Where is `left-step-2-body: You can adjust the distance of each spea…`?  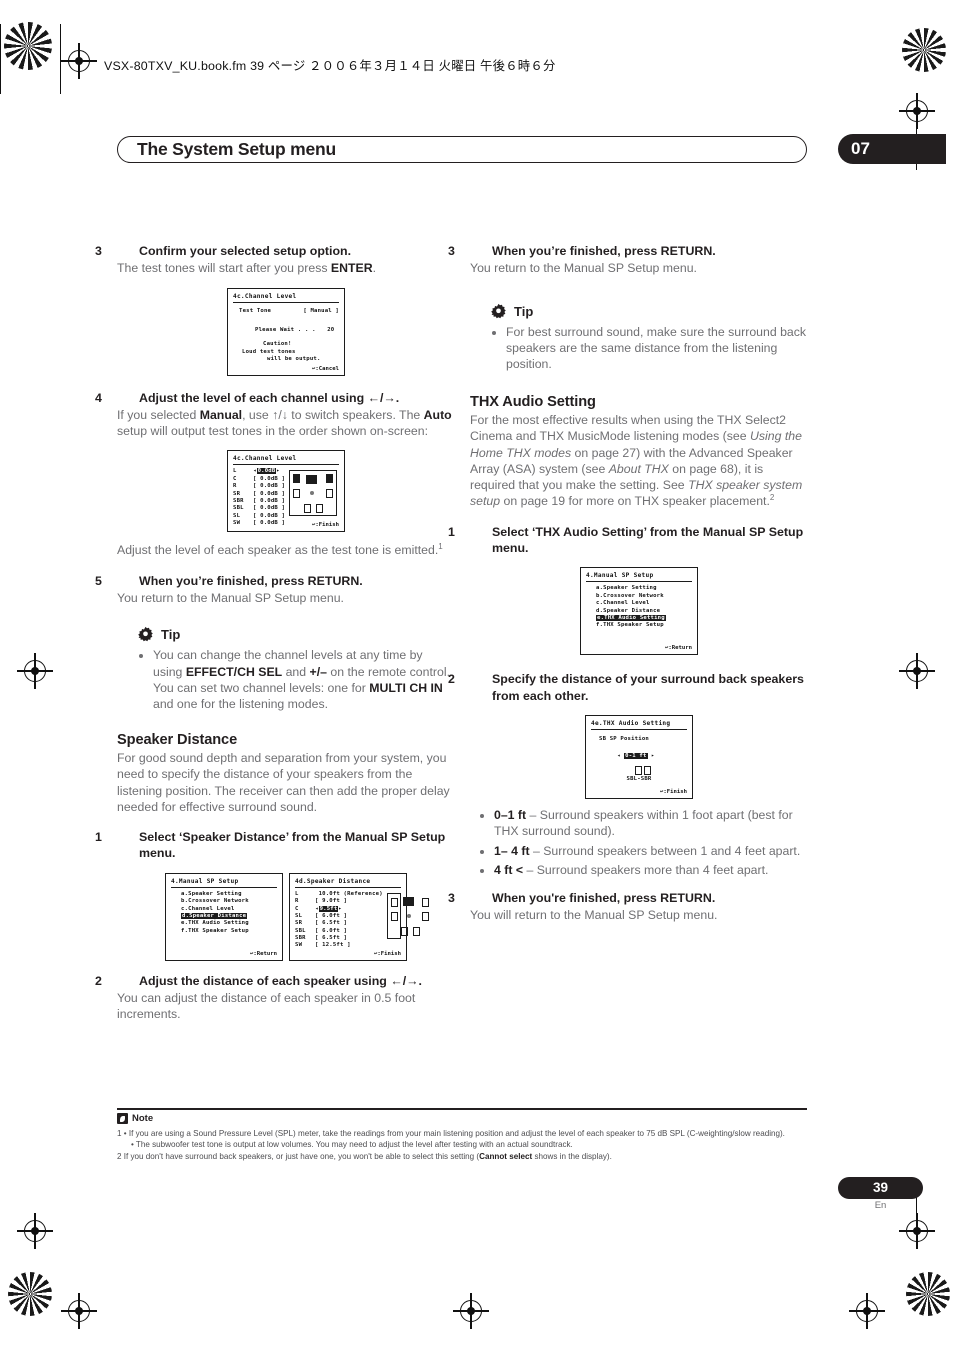 left-step-2-body: You can adjust the distance of each spea… is located at coordinates (266, 1006).